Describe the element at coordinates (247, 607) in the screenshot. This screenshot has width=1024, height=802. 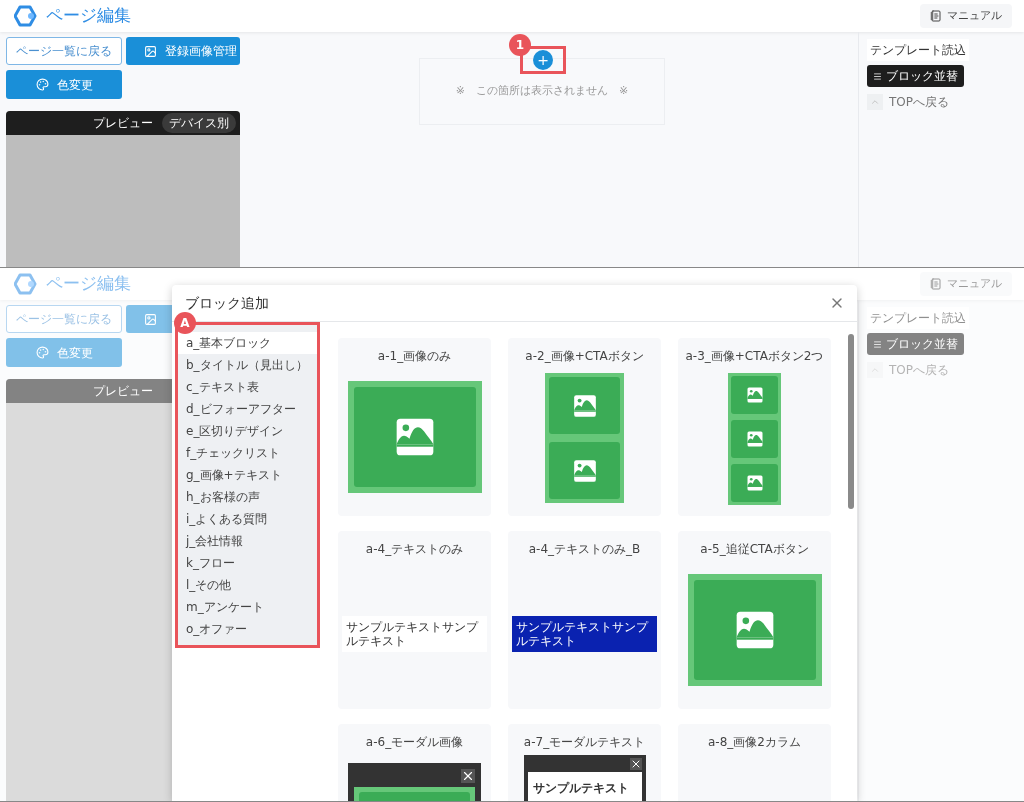
I see `category-item: m_アンケート` at that location.